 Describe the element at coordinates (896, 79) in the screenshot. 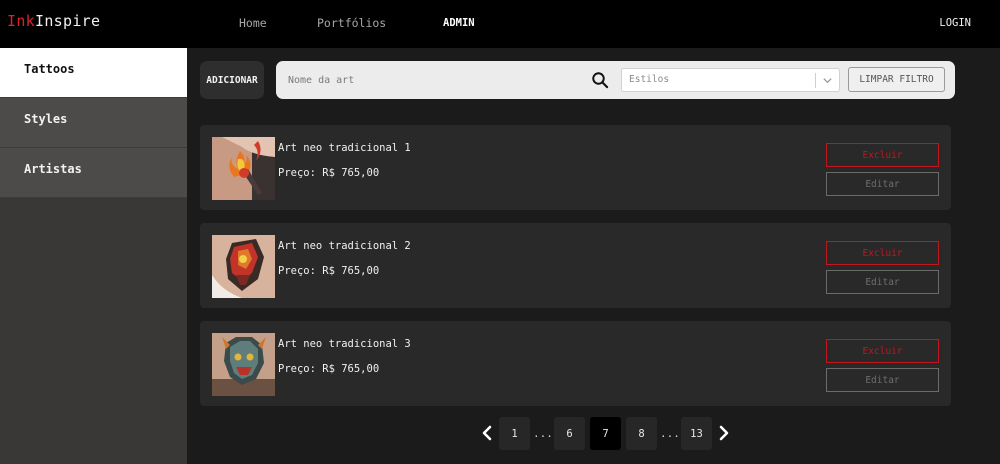

I see `clear-filter-button: LIMPAR FILTRO` at that location.